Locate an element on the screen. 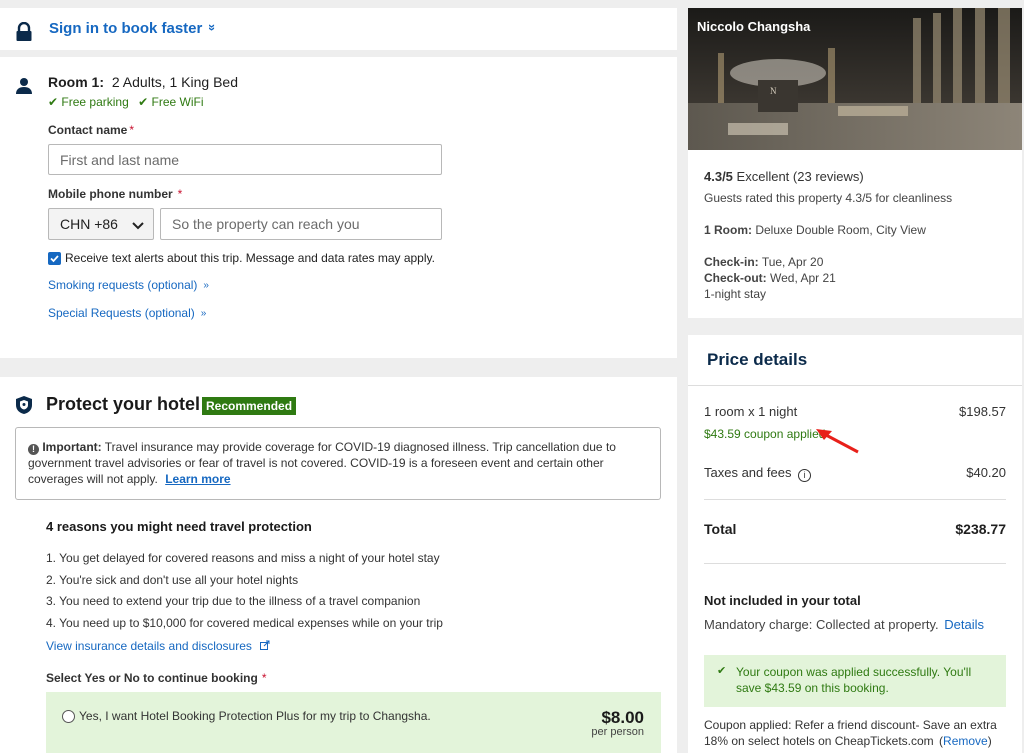  person-icon is located at coordinates (24, 88).